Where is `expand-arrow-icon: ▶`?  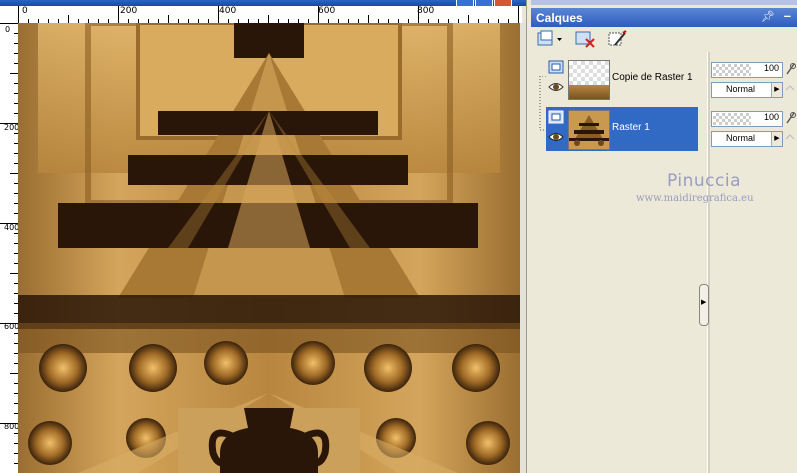 expand-arrow-icon: ▶ is located at coordinates (703, 302).